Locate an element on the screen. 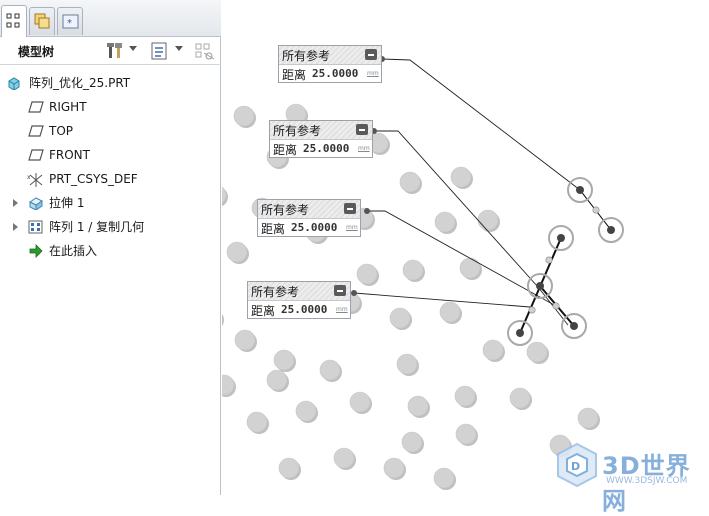  tree-item-csys: x PRT_CSYS_DEF is located at coordinates (110, 179).